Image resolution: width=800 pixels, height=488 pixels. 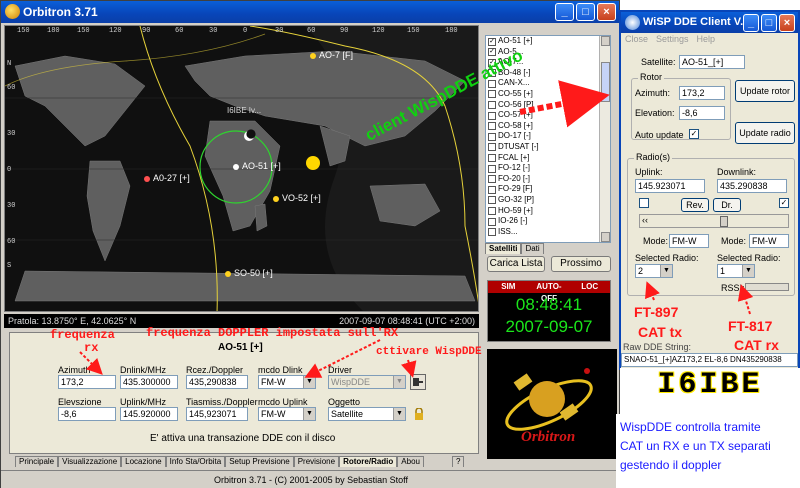 What do you see at coordinates (756, 345) in the screenshot?
I see `annotation-ft817-2: CAT rx` at bounding box center [756, 345].